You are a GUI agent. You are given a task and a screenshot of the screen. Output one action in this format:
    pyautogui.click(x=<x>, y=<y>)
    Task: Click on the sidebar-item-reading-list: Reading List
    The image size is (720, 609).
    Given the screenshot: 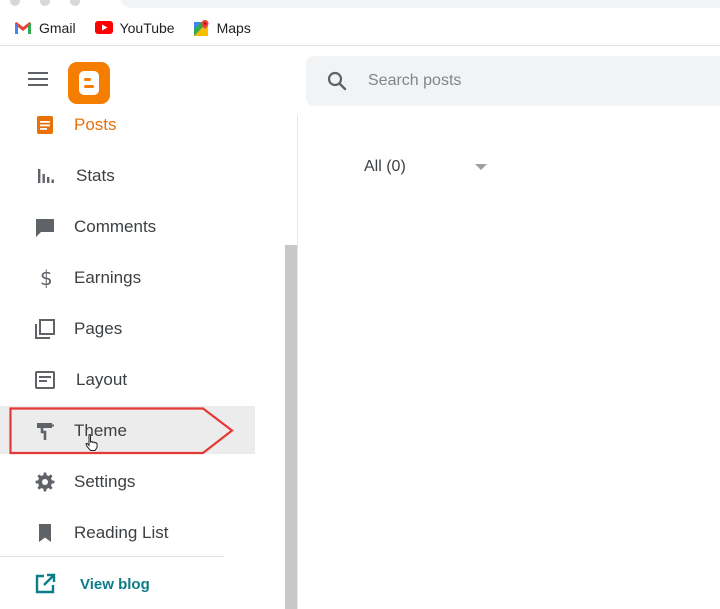 What is the action you would take?
    pyautogui.click(x=127, y=532)
    